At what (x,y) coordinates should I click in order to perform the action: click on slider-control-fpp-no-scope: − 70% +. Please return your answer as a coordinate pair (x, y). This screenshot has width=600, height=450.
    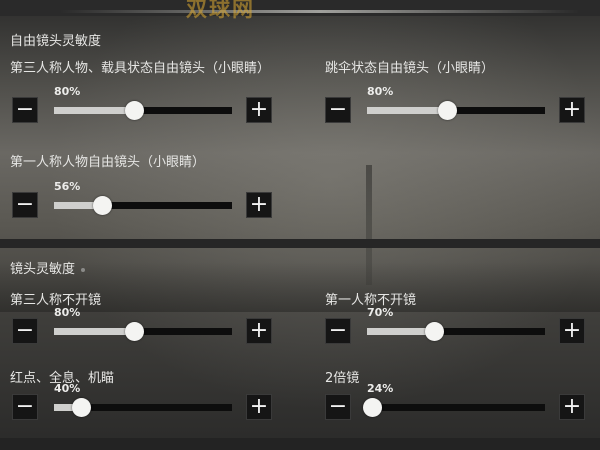
    Looking at the image, I should click on (456, 332).